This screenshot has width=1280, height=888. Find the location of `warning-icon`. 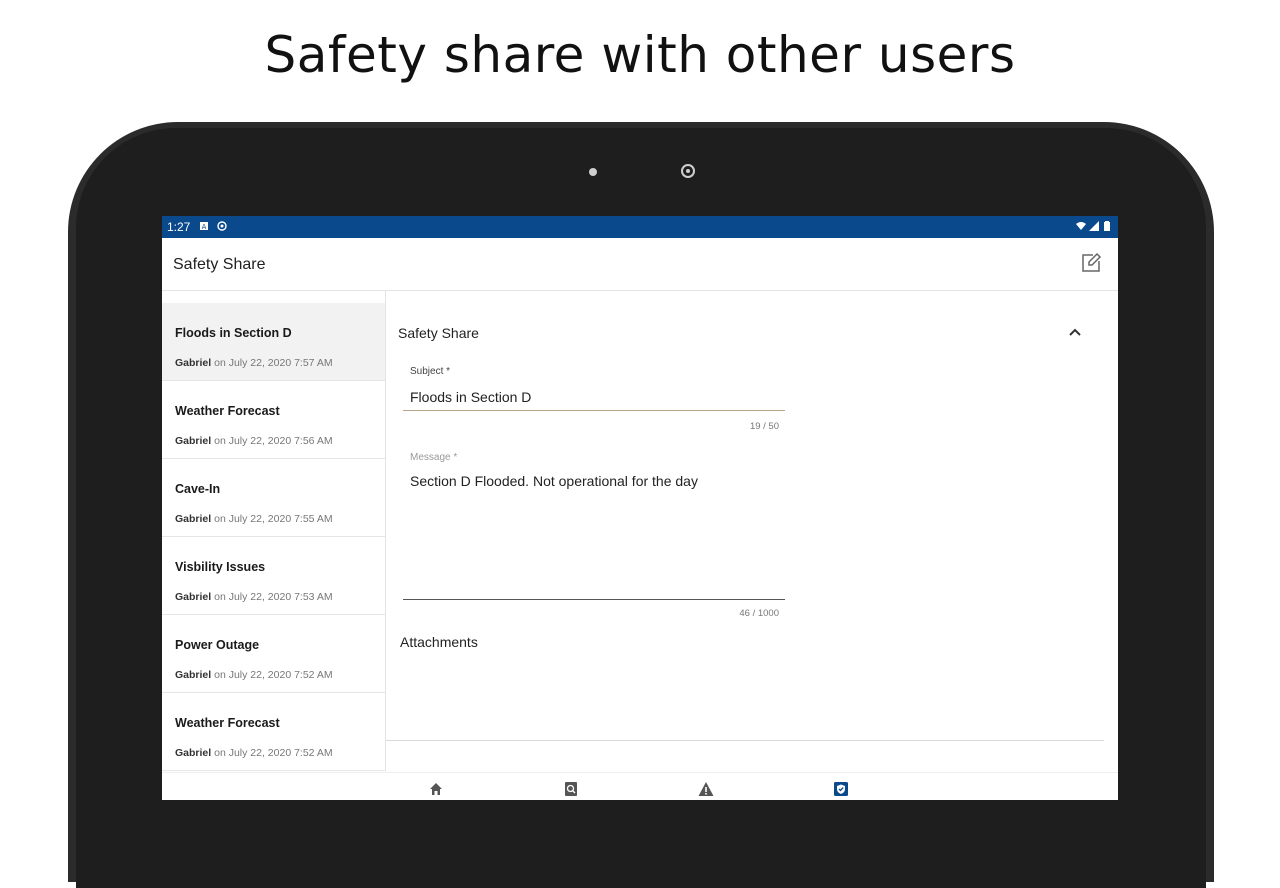

warning-icon is located at coordinates (706, 789).